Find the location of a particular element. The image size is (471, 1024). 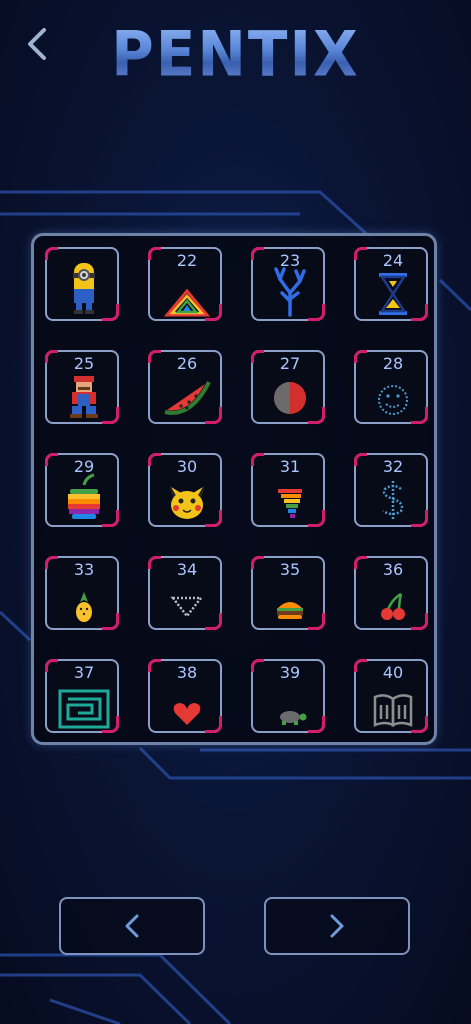

level-tile: 27 is located at coordinates (288, 387).